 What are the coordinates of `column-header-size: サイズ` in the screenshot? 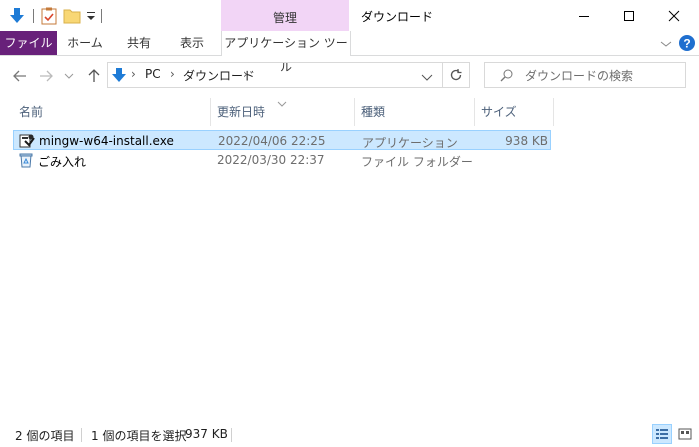 It's located at (499, 112).